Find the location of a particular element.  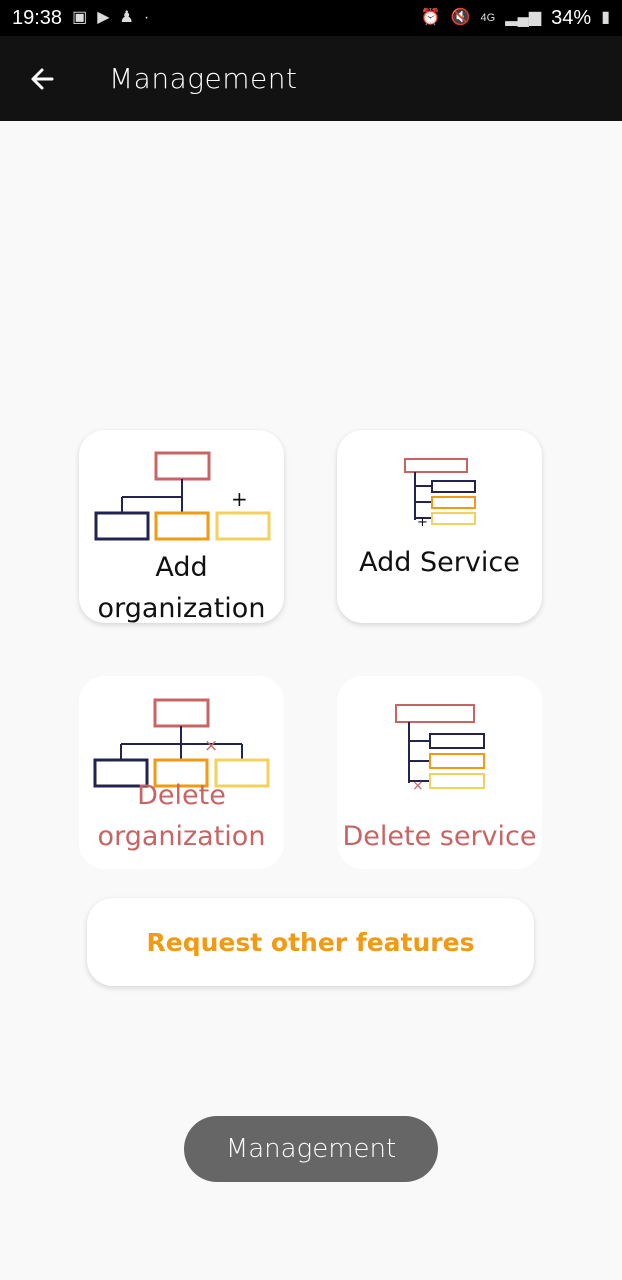

youtube-icon: ▶ is located at coordinates (103, 17).